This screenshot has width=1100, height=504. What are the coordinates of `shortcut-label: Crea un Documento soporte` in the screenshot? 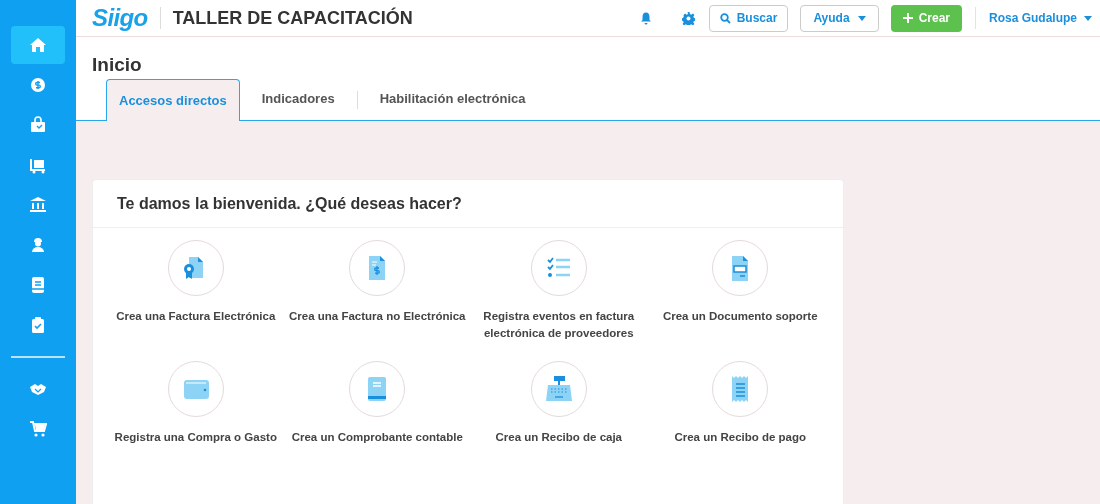 It's located at (740, 316).